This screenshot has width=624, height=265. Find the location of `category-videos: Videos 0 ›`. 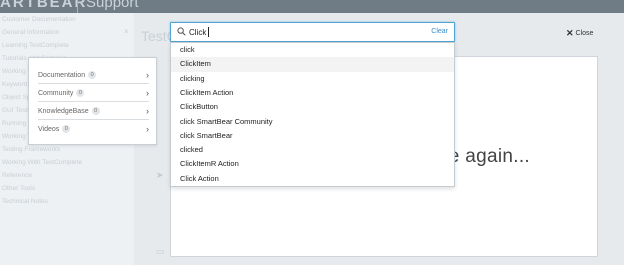

category-videos: Videos 0 › is located at coordinates (93, 129).